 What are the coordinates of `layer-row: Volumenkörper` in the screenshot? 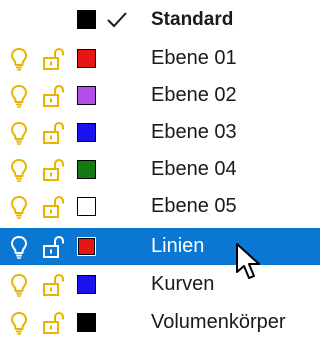 It's located at (160, 322).